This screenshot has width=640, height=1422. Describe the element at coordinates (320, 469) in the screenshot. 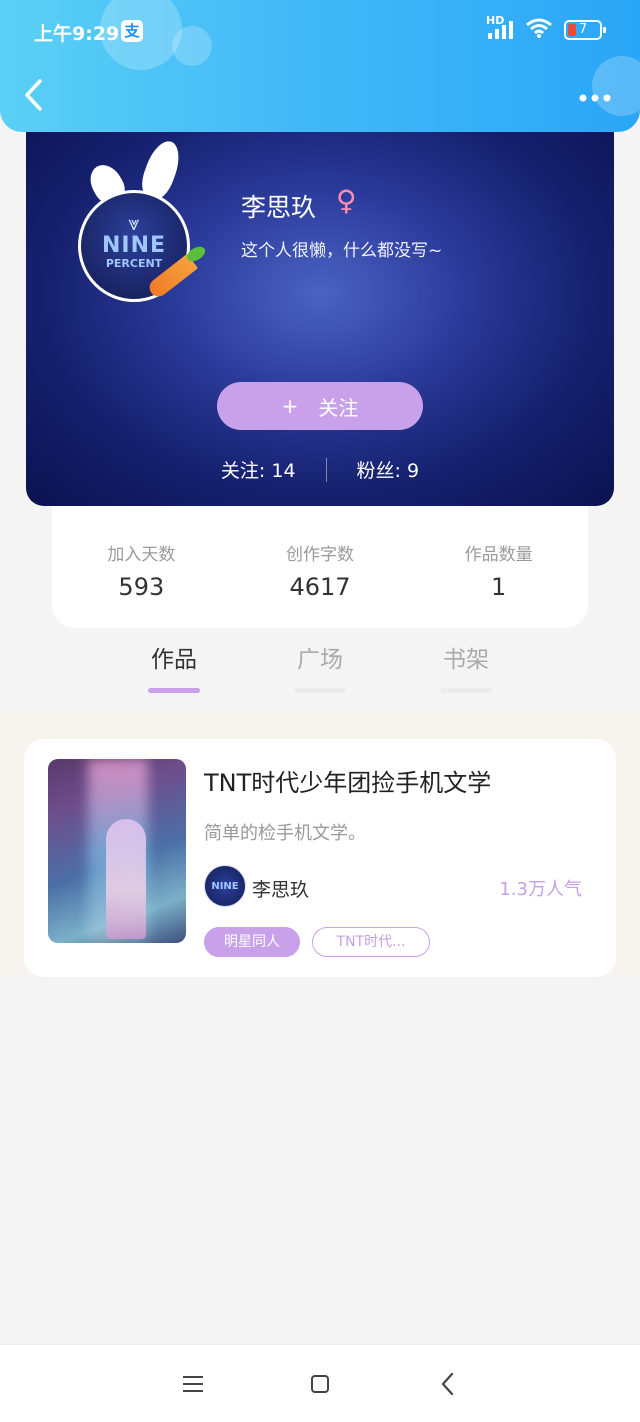

I see `follow-counts: 关注: 14 粉丝: 9` at that location.